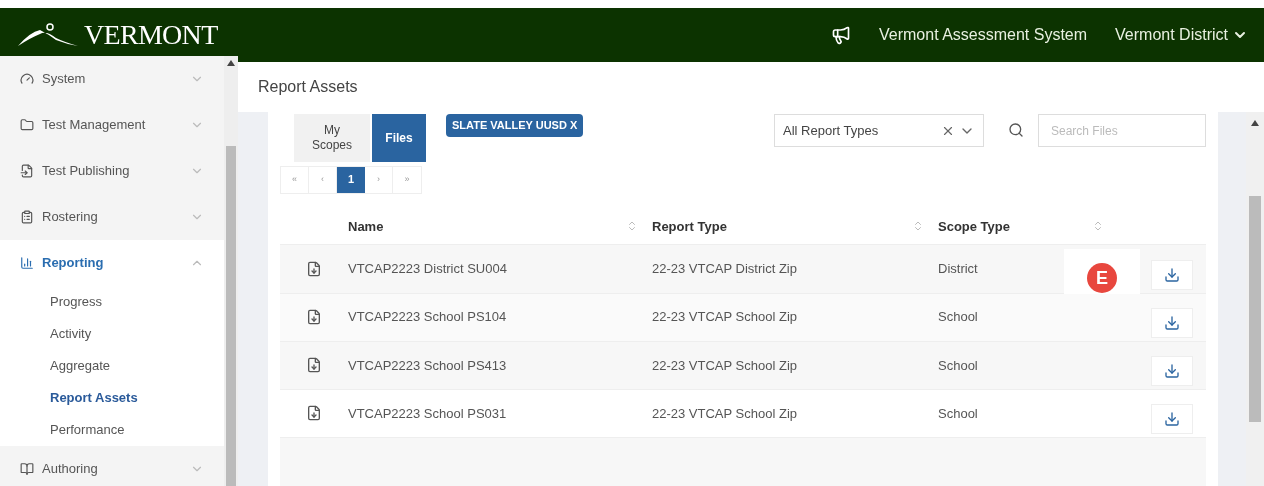 The image size is (1264, 486). I want to click on app-title: Vermont Assessment System, so click(983, 35).